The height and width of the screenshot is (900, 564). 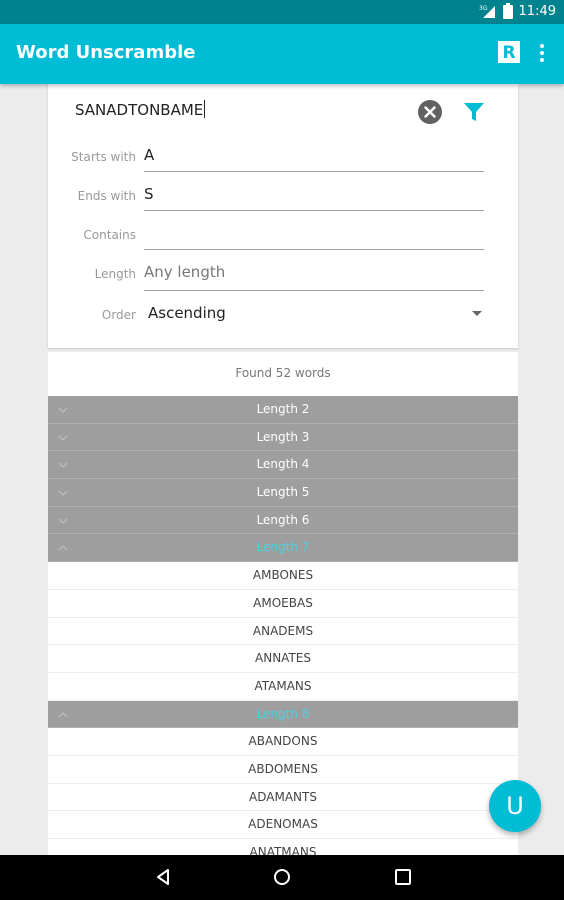 I want to click on status-bar: 3G 11:49, so click(x=282, y=12).